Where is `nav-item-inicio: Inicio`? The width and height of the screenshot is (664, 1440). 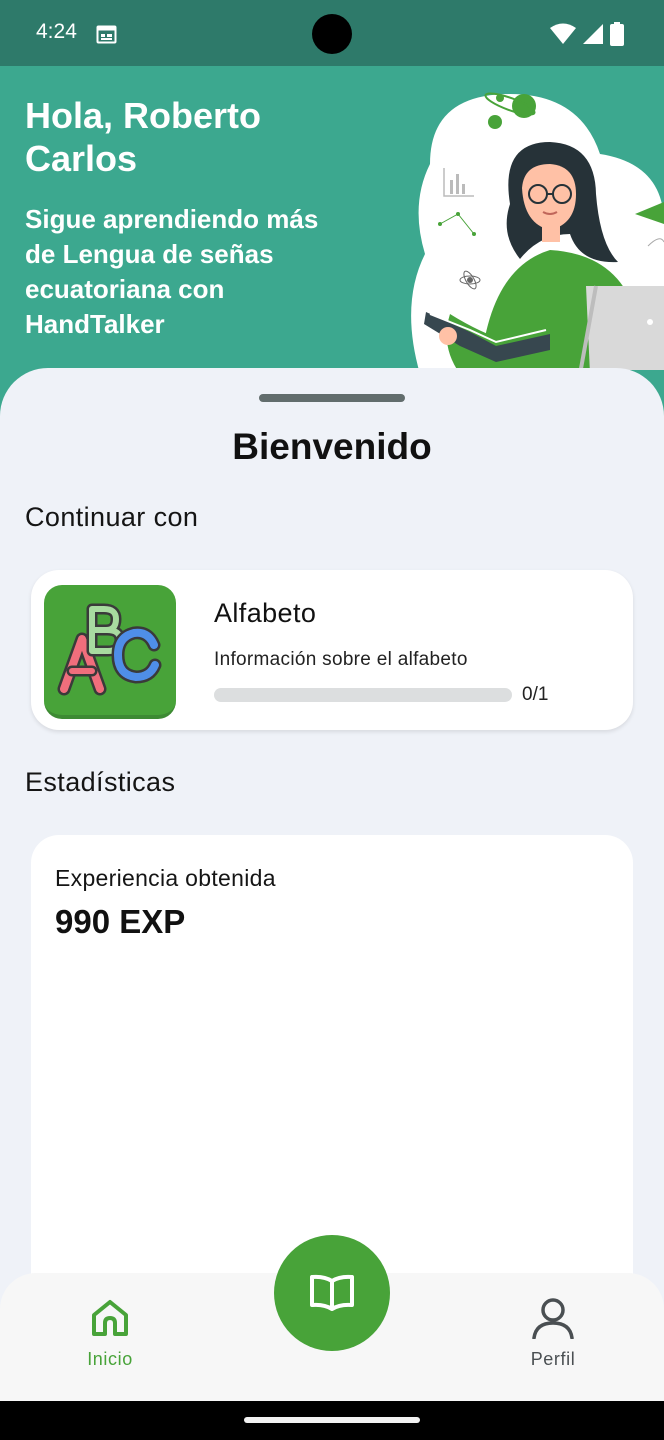
nav-item-inicio: Inicio is located at coordinates (110, 1333).